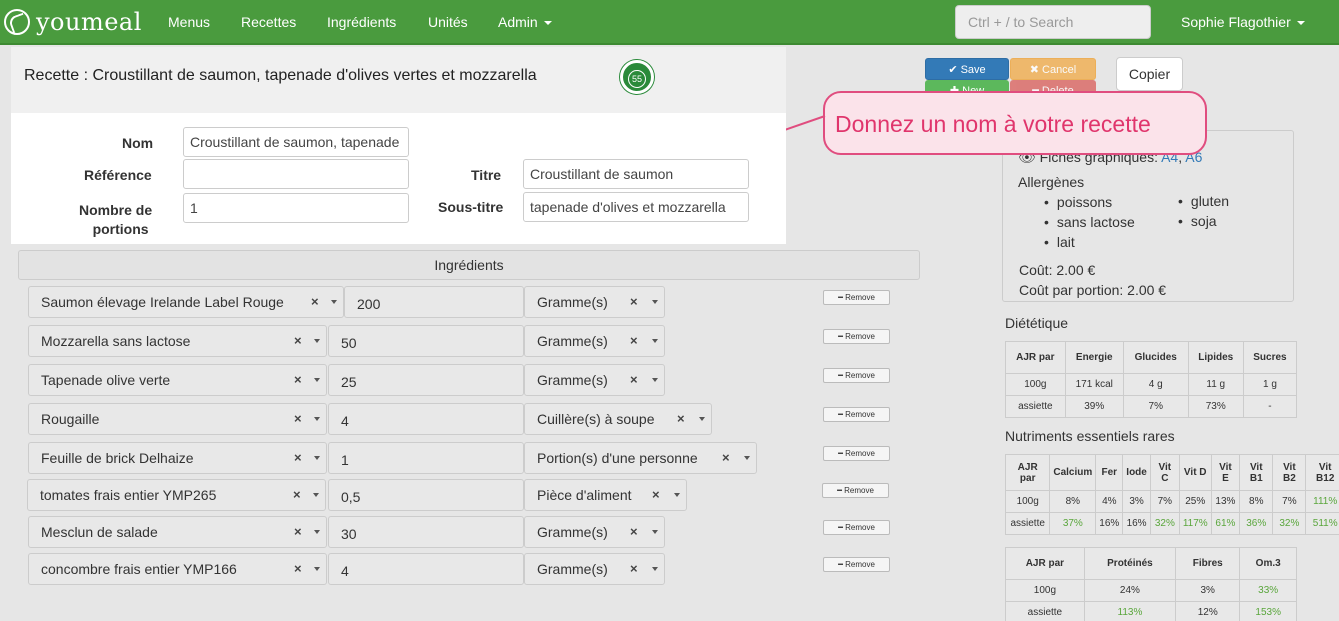 Image resolution: width=1339 pixels, height=621 pixels. Describe the element at coordinates (1322, 523) in the screenshot. I see `table-cell: 511%` at that location.